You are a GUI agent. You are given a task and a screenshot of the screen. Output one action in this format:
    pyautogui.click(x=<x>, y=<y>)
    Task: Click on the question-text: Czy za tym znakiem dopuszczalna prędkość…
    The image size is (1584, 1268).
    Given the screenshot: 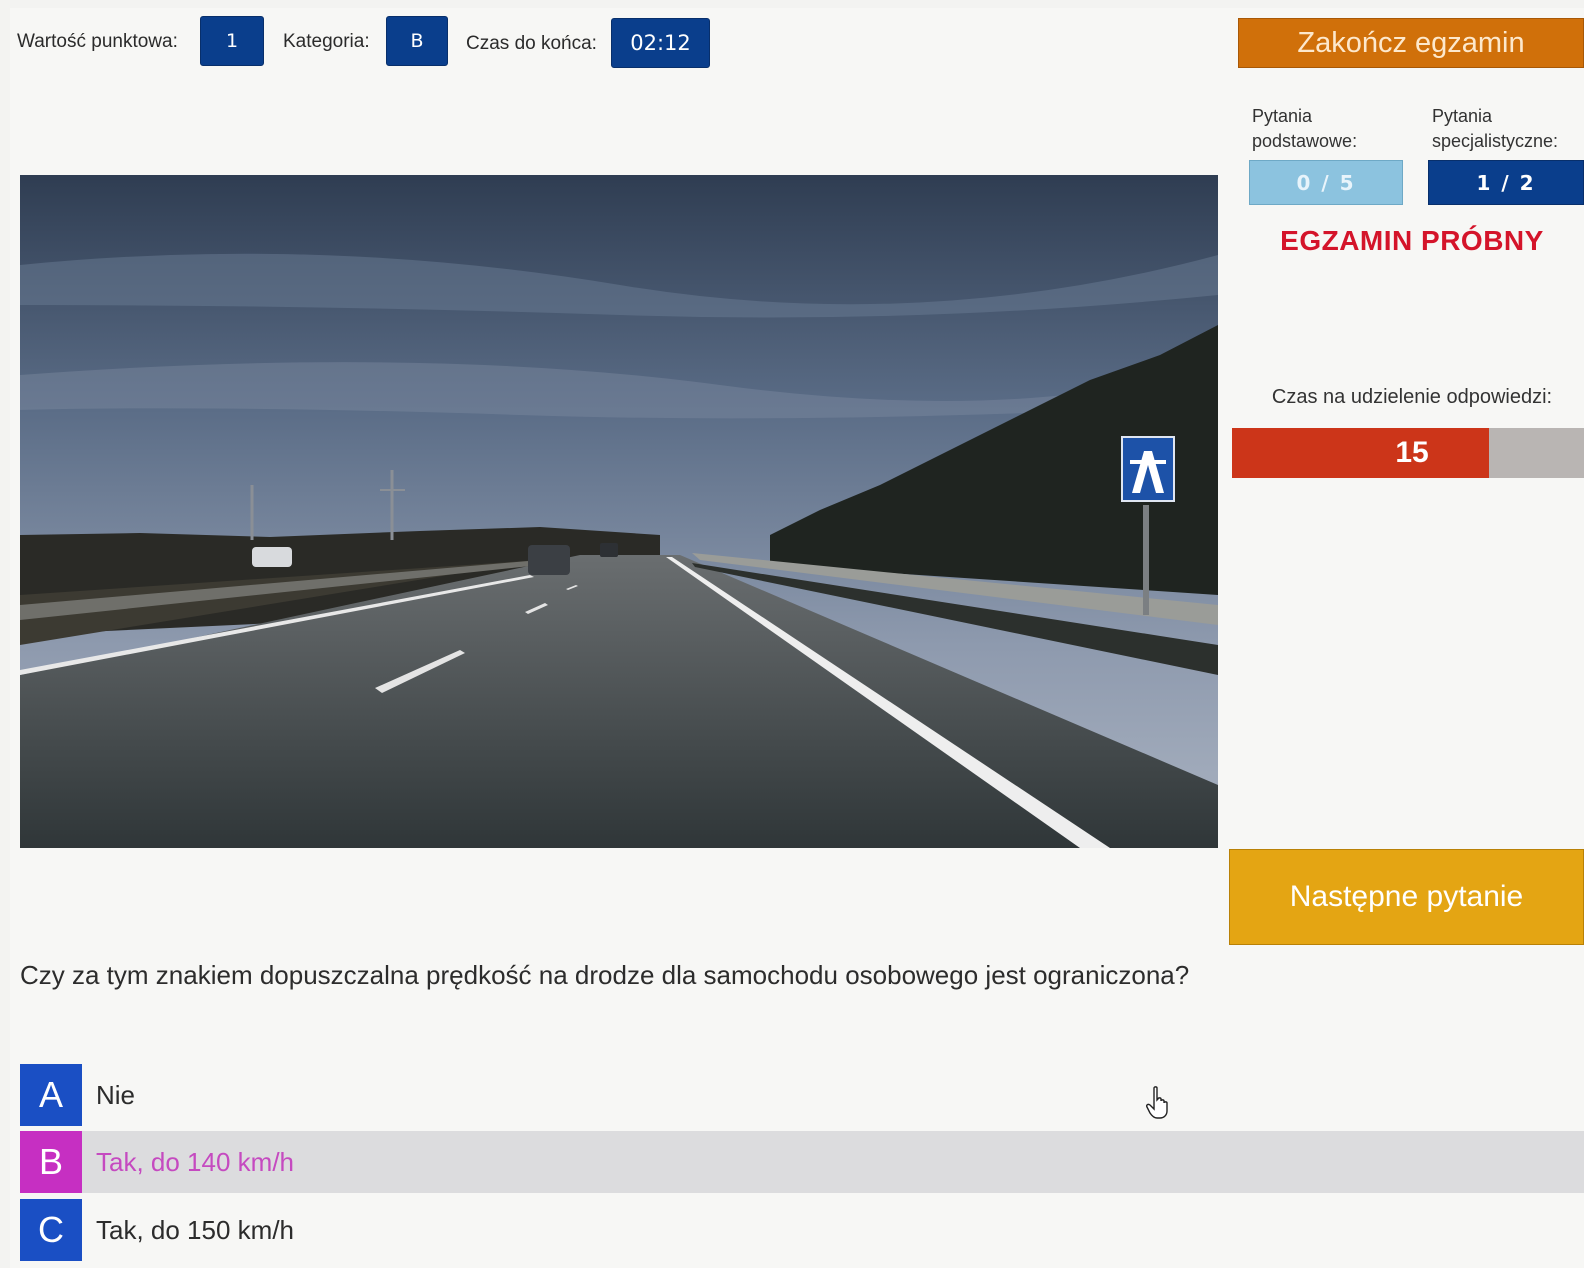 What is the action you would take?
    pyautogui.click(x=605, y=975)
    